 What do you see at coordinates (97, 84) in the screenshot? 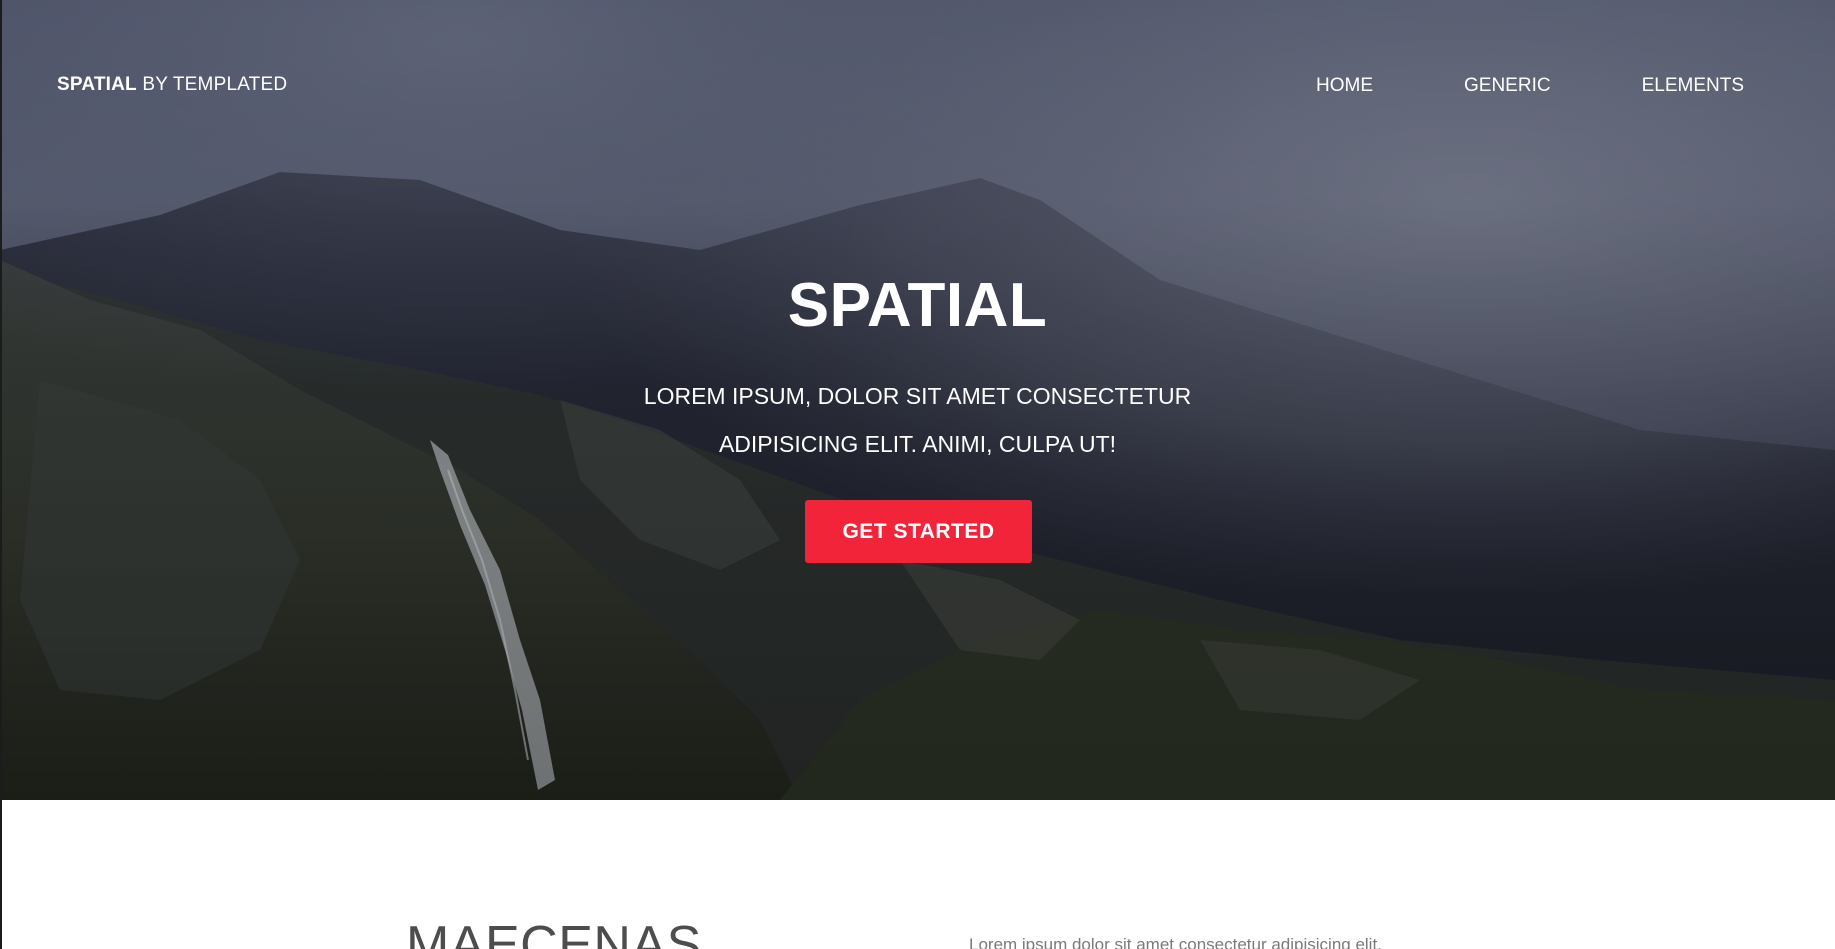
I see `brand-name: SPATIAL` at bounding box center [97, 84].